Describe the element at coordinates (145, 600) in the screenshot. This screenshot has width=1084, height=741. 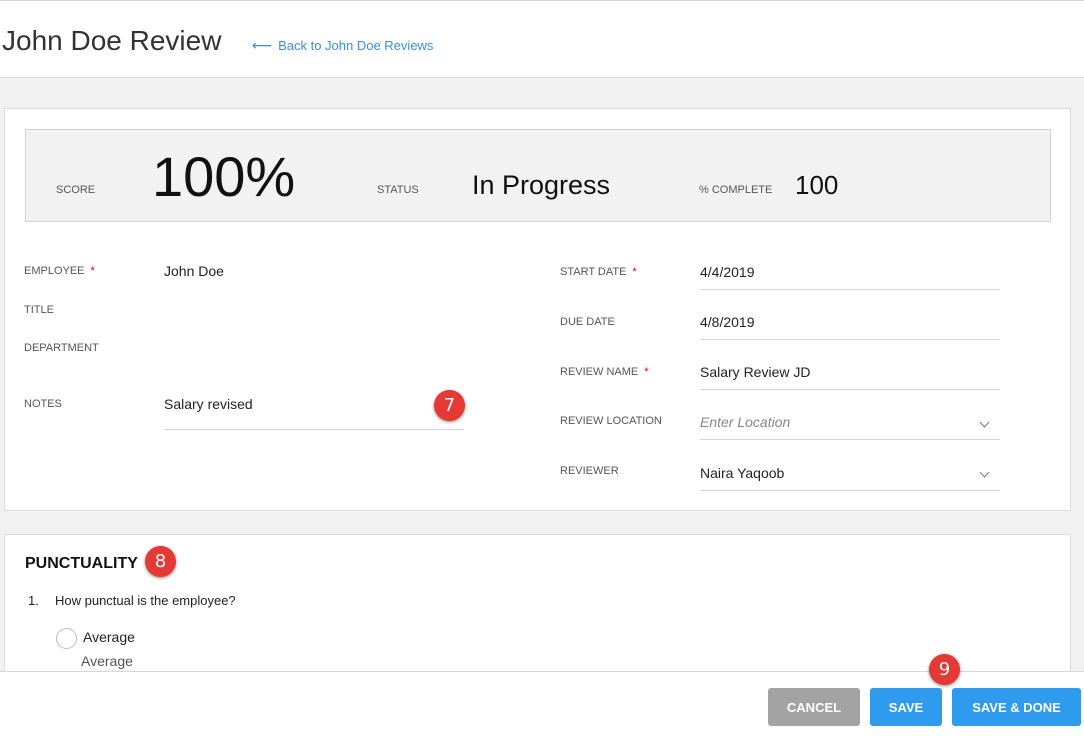
I see `question-text: How punctual is the employee?` at that location.